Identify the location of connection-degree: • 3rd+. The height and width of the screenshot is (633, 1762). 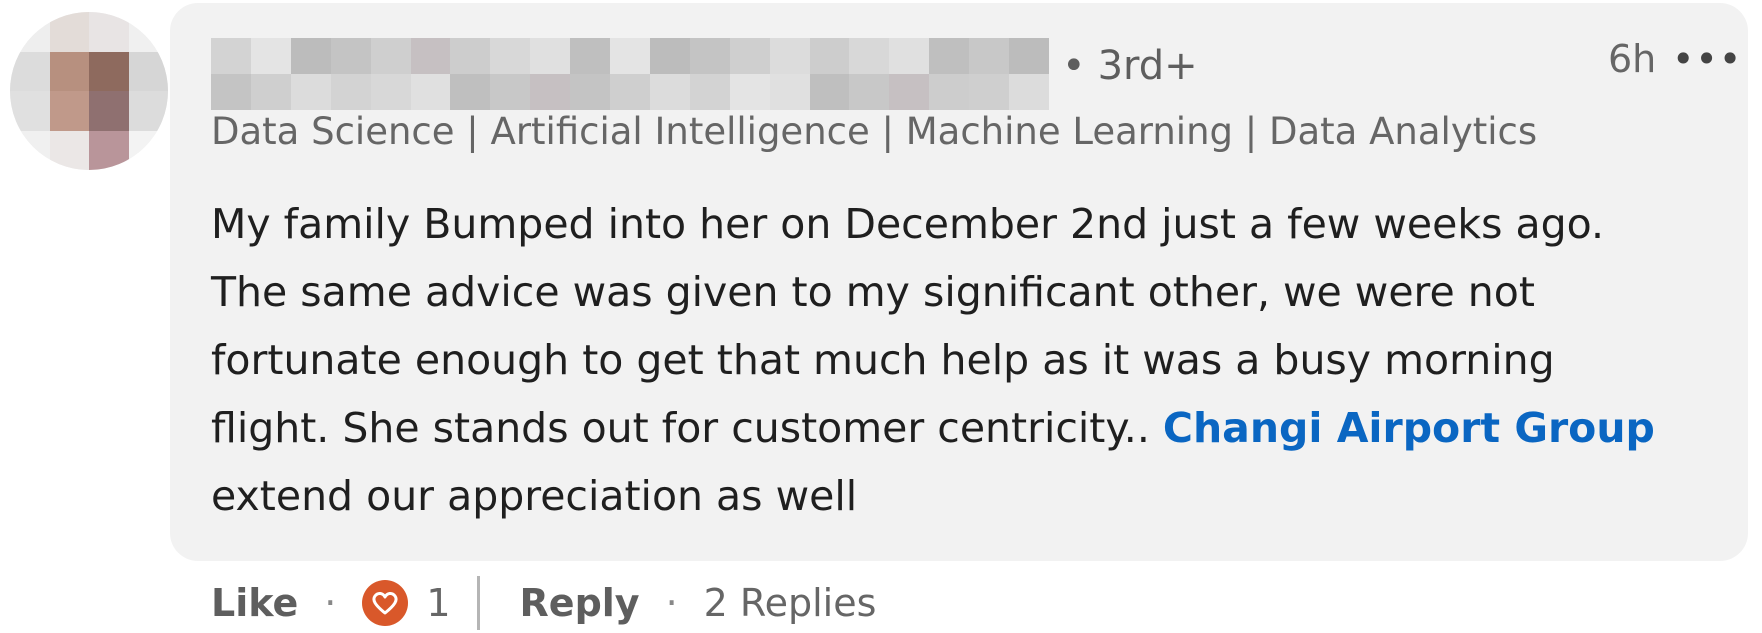
(1130, 66).